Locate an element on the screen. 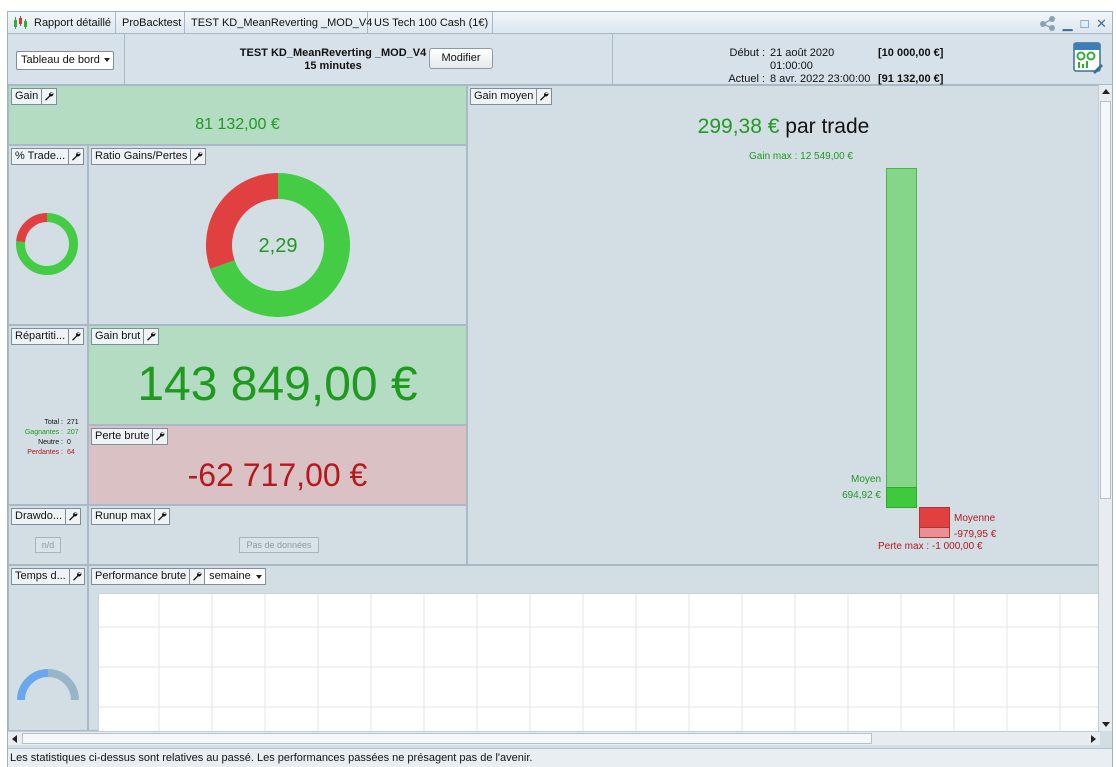  view-select-value: Tableau de bord is located at coordinates (60, 60).